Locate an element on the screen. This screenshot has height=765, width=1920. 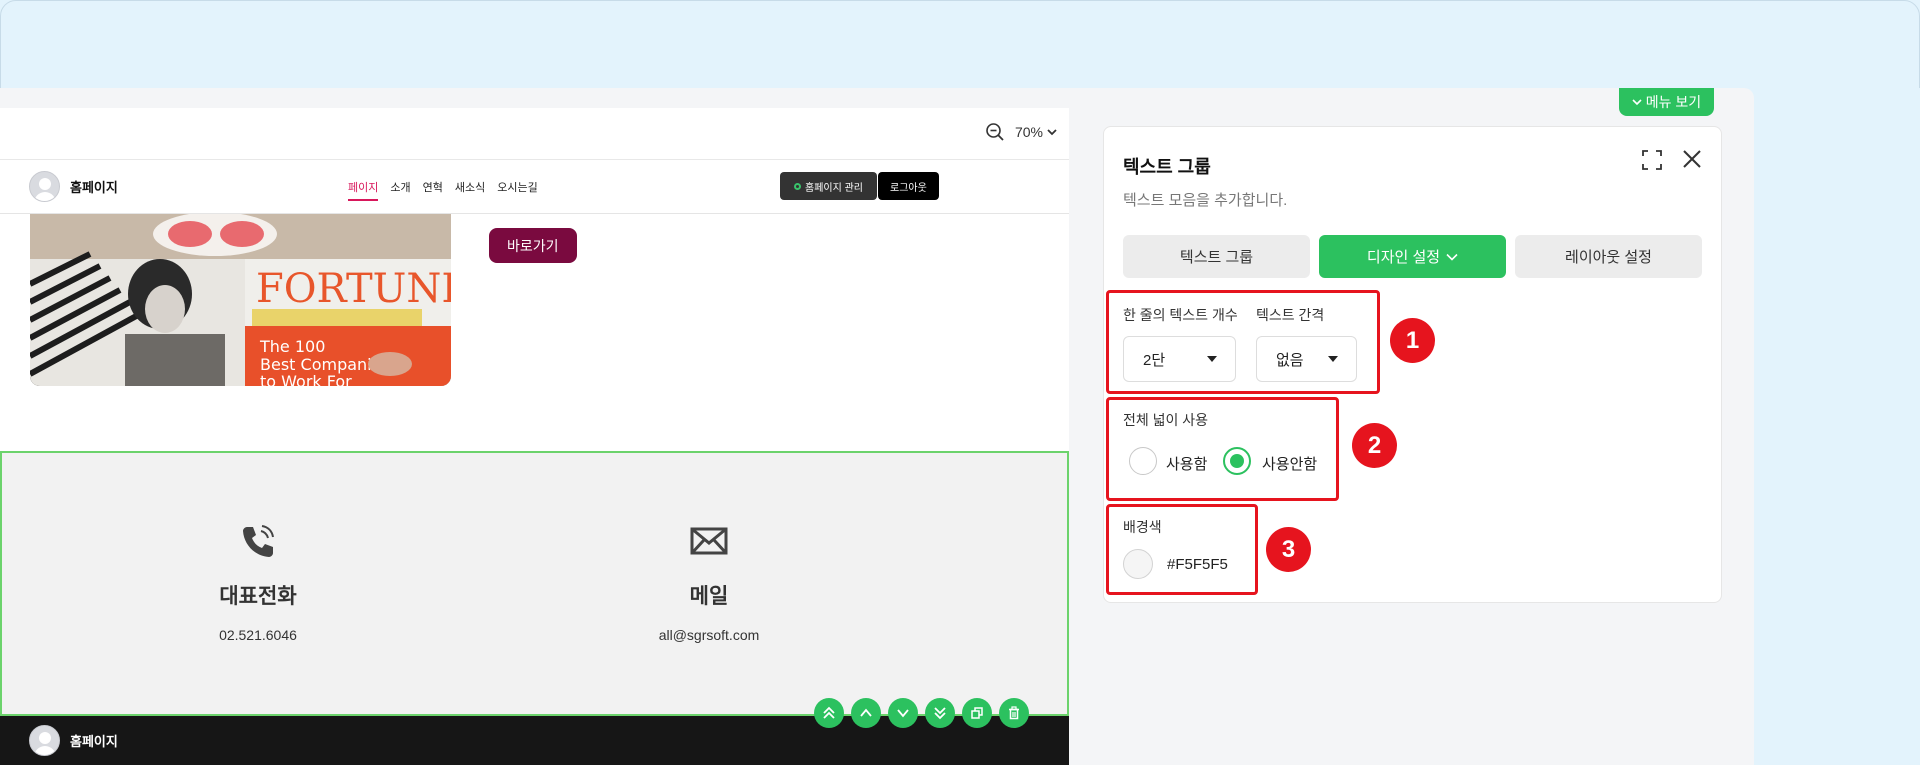
background-color-value: #F5F5F5 is located at coordinates (1197, 564).